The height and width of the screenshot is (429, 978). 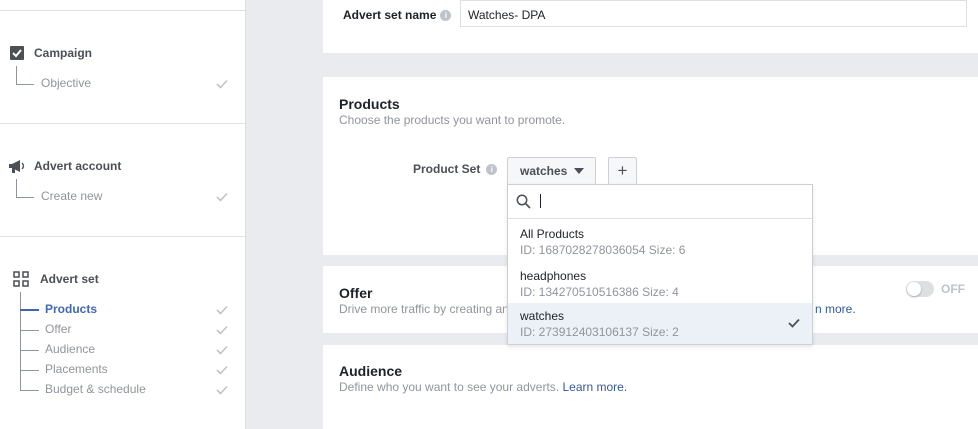 I want to click on sidebar-section-title: Advert set, so click(x=69, y=279).